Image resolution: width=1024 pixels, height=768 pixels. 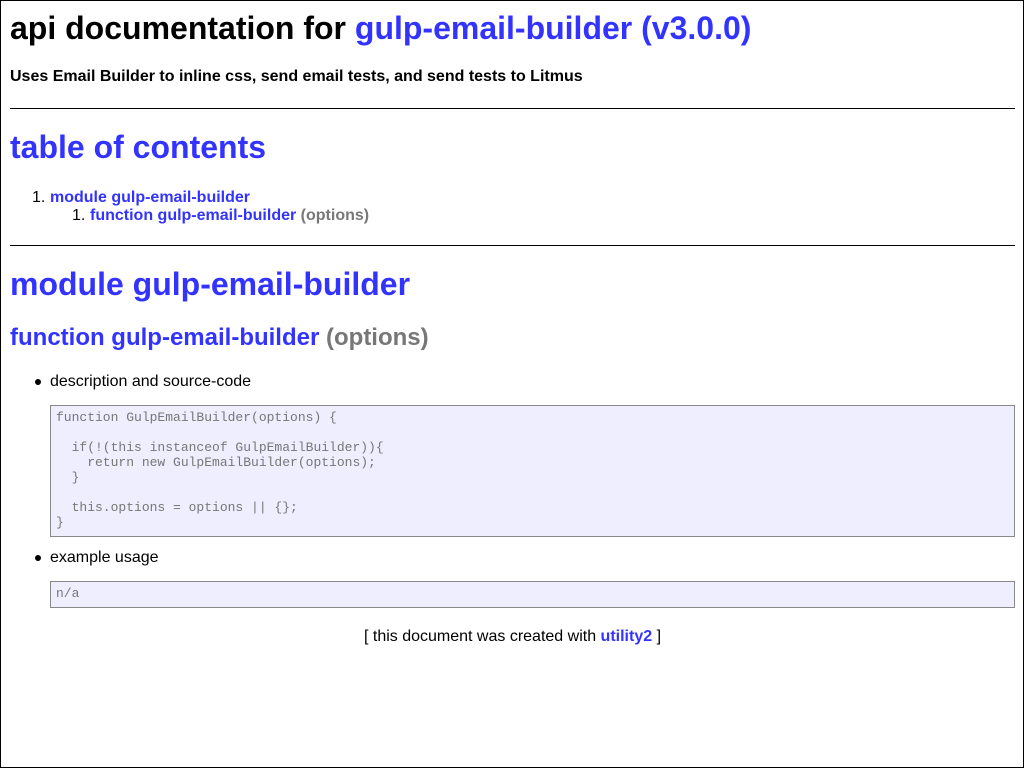 I want to click on toc-item-module: 1. module gulp-email-builder, so click(x=141, y=197).